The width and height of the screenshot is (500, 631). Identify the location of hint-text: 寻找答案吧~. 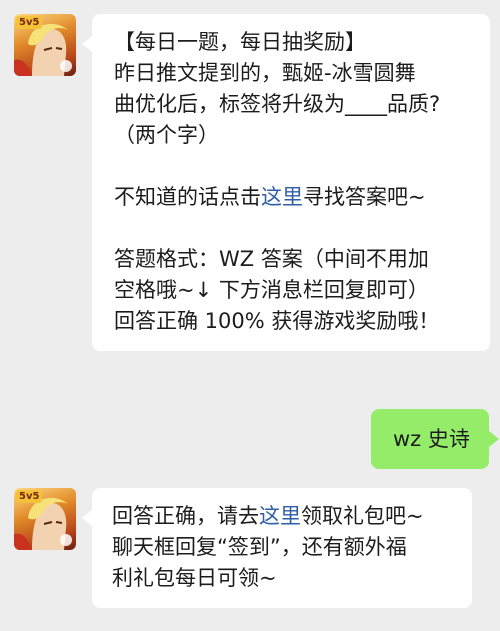
(364, 197).